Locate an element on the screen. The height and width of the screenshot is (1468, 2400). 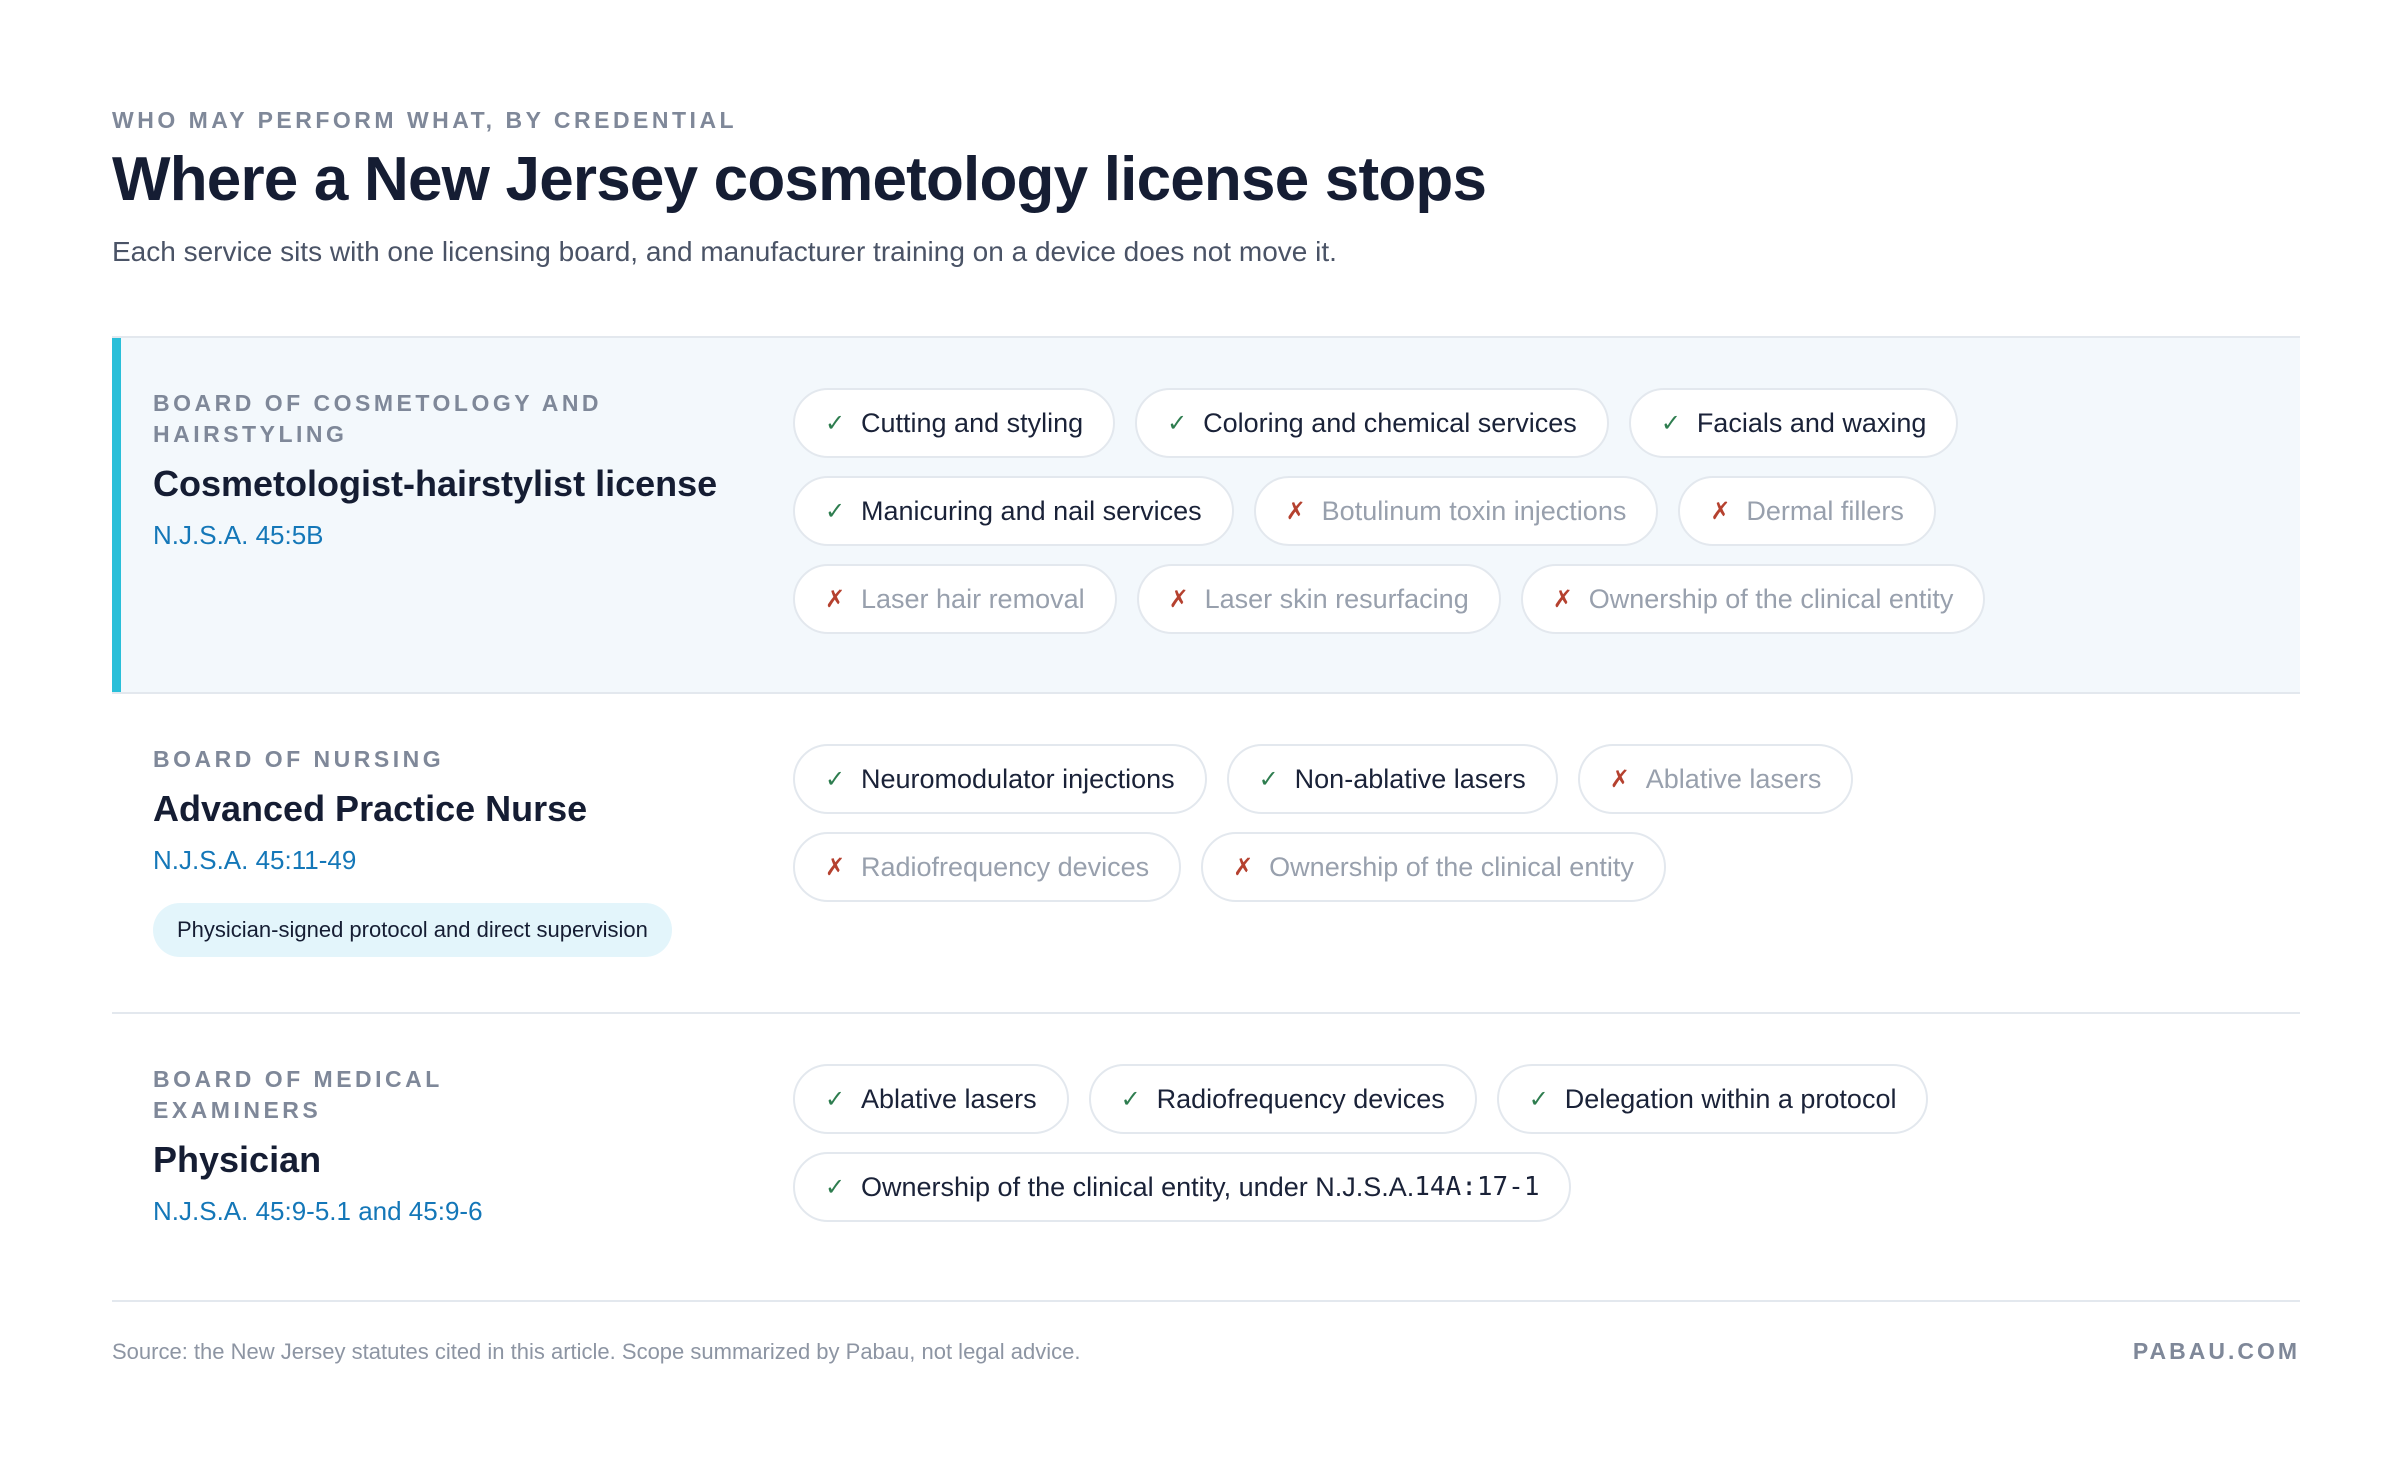
statute-reference: N.J.S.A. 45:5B is located at coordinates (238, 535).